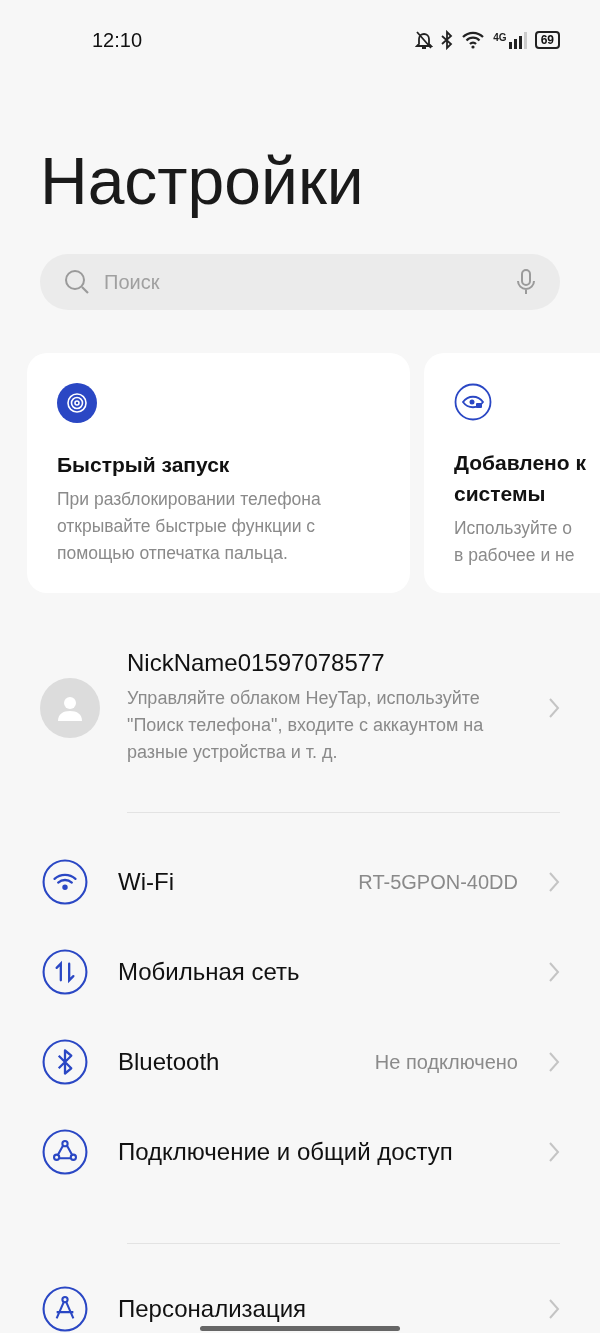 This screenshot has width=600, height=1333. What do you see at coordinates (500, 37) in the screenshot?
I see `network-type: 4G` at bounding box center [500, 37].